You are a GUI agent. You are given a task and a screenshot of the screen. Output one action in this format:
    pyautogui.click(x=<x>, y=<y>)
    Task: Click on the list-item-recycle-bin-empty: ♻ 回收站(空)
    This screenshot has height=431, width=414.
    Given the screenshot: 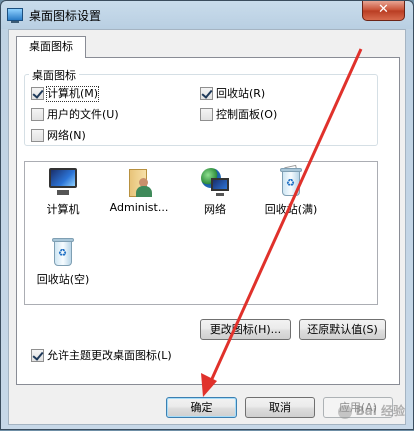 What is the action you would take?
    pyautogui.click(x=63, y=261)
    